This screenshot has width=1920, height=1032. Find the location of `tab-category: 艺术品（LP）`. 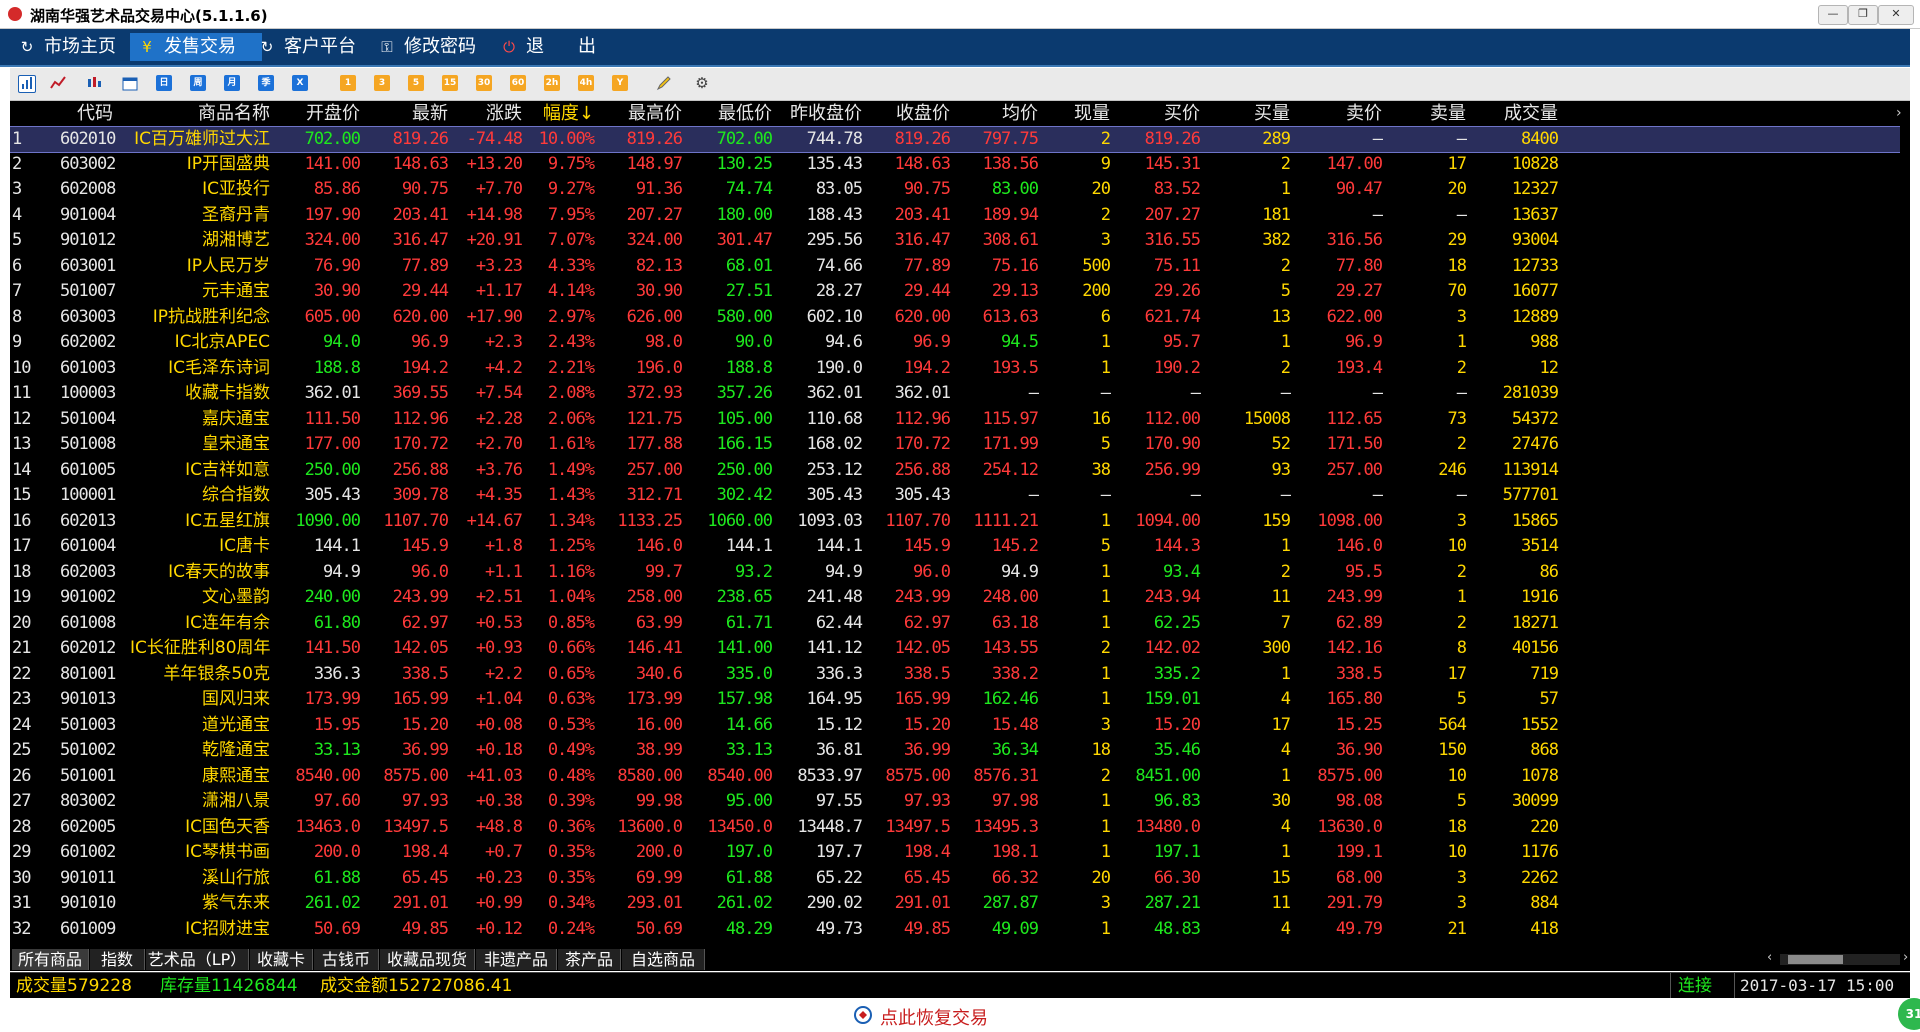

tab-category: 艺术品（LP） is located at coordinates (197, 959).